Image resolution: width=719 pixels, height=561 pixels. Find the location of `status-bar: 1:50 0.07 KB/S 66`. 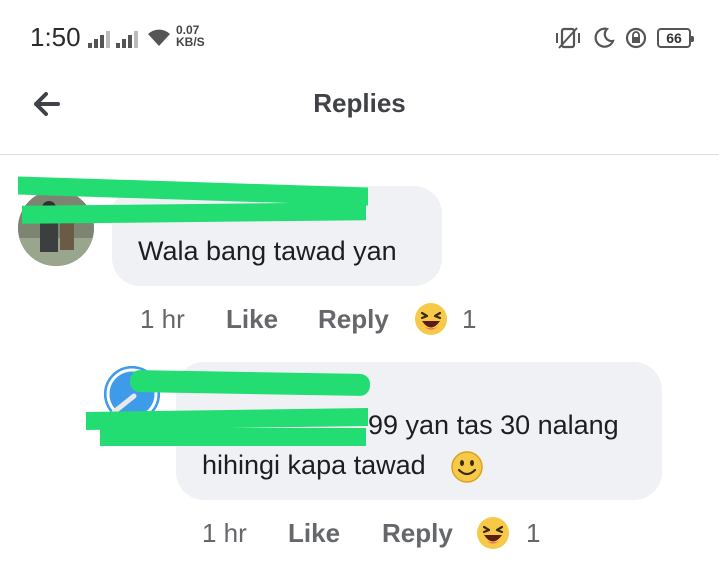

status-bar: 1:50 0.07 KB/S 66 is located at coordinates (359, 37).